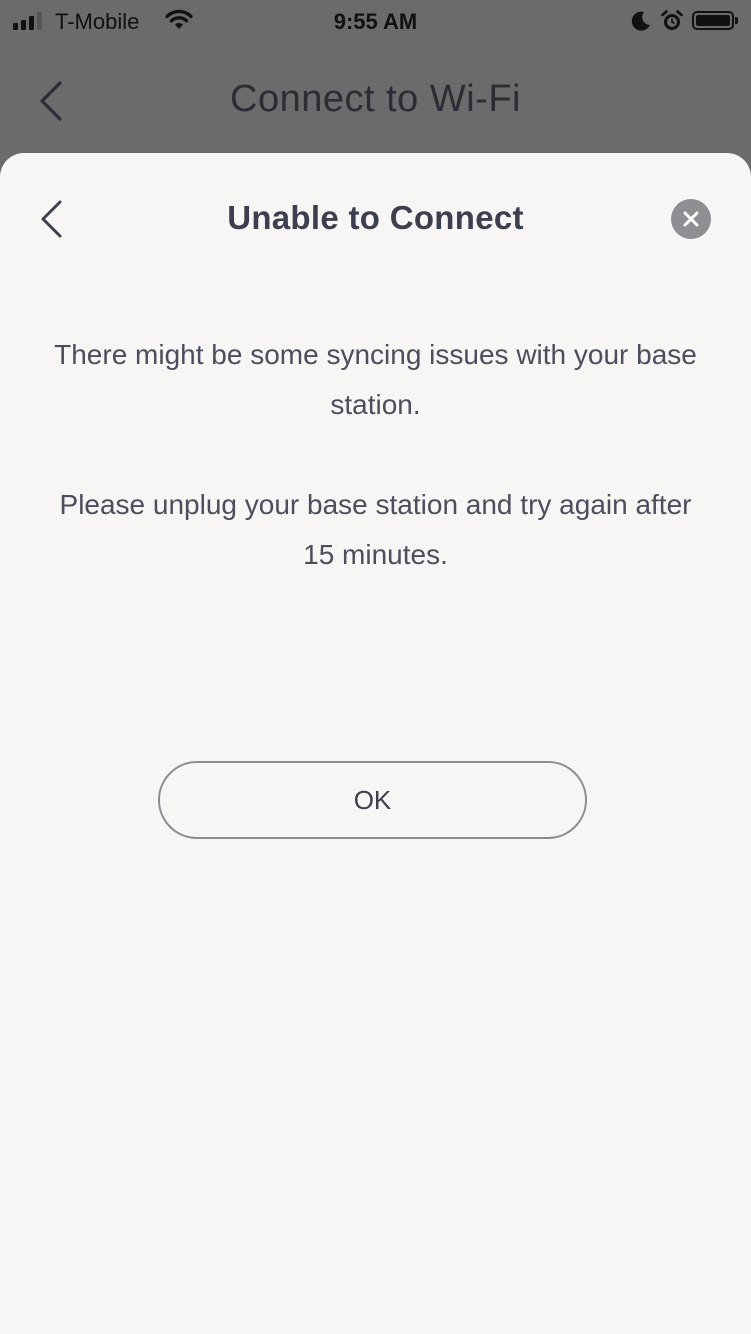  I want to click on sheet-title: Unable to Connect, so click(375, 217).